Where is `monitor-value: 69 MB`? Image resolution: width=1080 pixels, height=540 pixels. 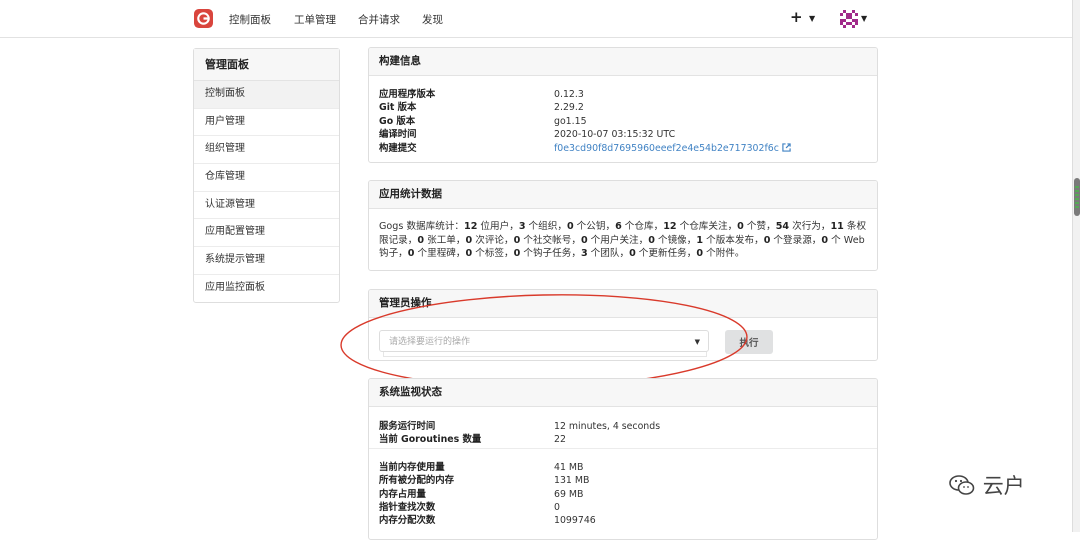
monitor-value: 69 MB is located at coordinates (569, 494).